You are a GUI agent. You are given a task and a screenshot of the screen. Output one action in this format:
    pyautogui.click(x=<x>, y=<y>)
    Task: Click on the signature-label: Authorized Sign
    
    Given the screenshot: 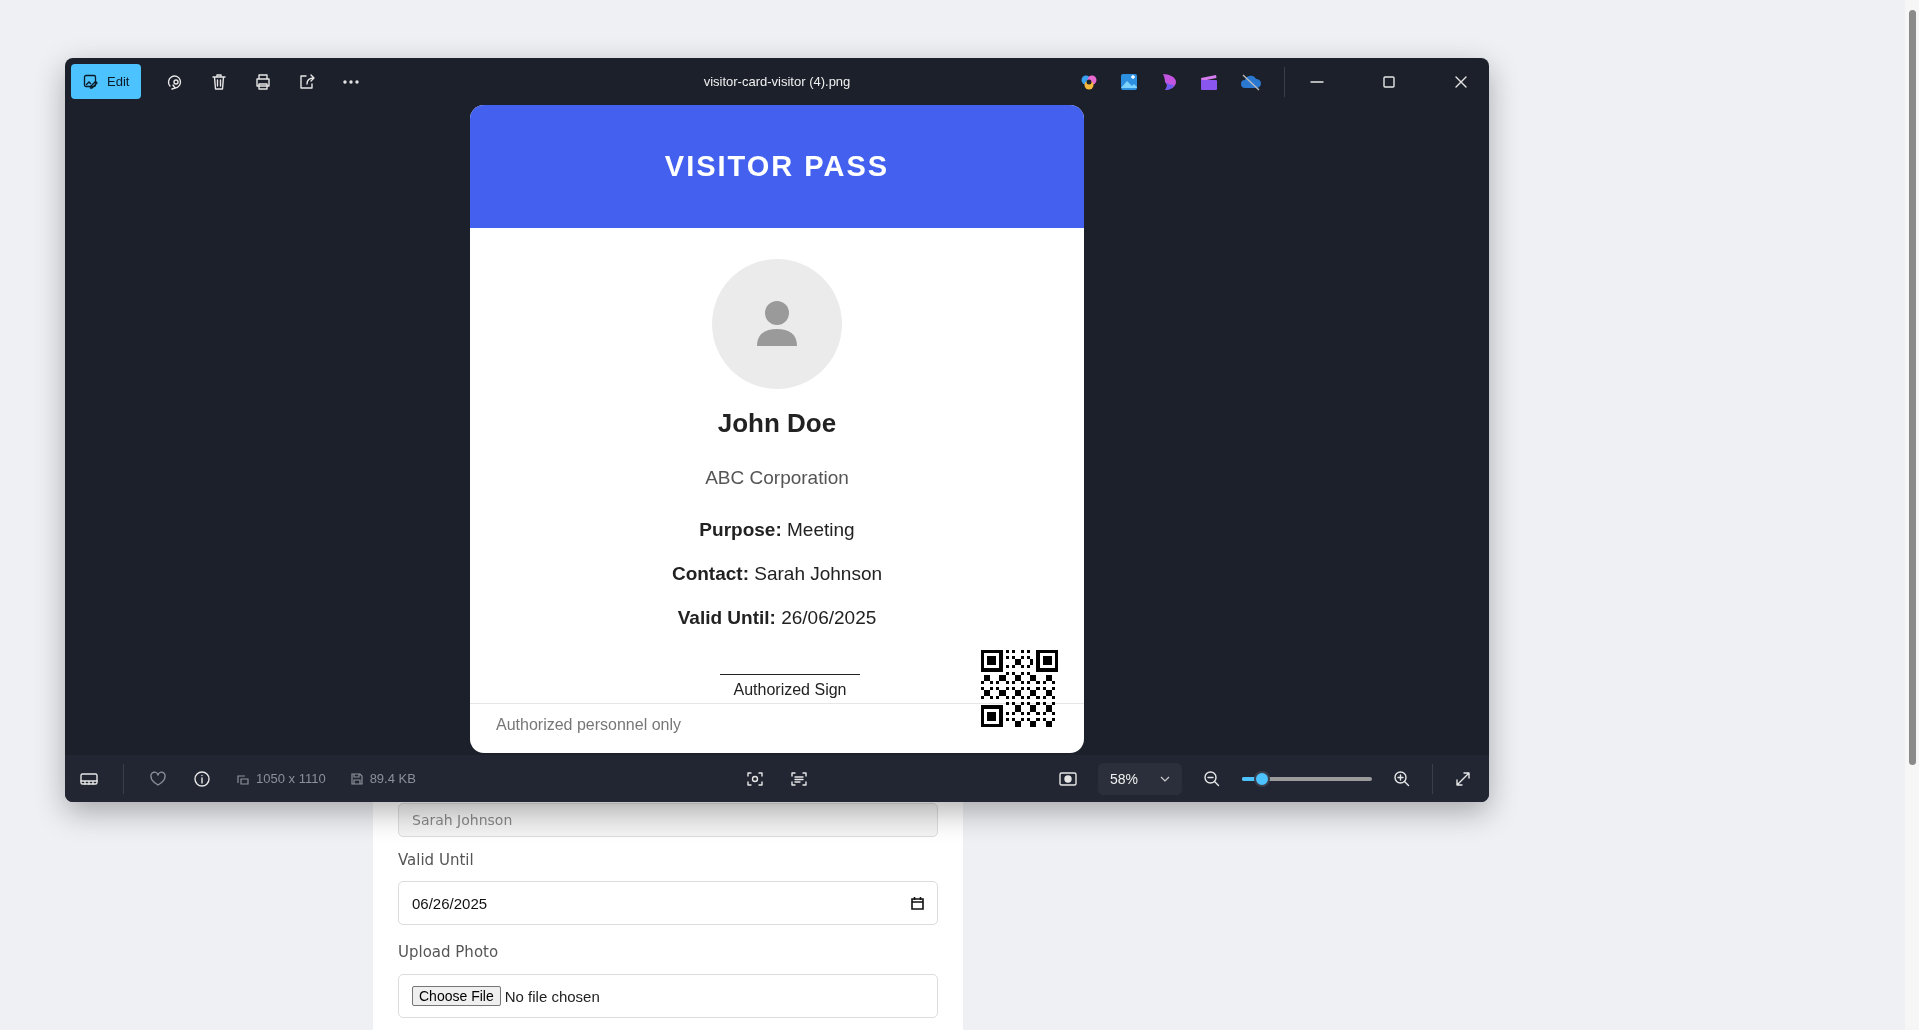 What is the action you would take?
    pyautogui.click(x=790, y=687)
    